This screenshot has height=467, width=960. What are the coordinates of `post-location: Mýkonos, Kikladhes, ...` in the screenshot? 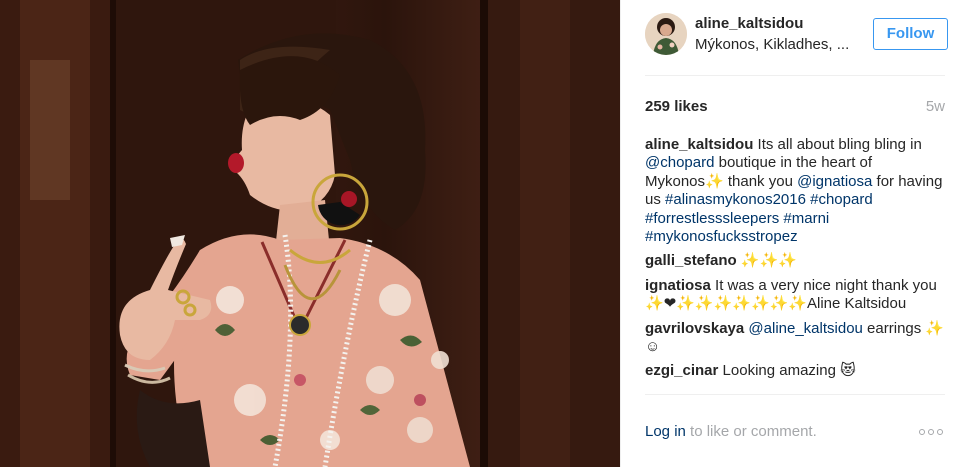 It's located at (772, 44).